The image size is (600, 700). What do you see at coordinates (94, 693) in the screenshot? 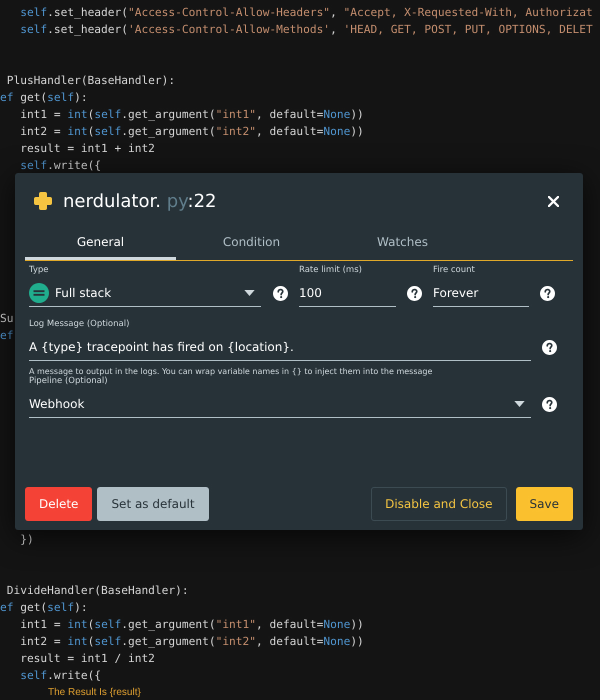
I see `inline-message: The Result Is {result}` at bounding box center [94, 693].